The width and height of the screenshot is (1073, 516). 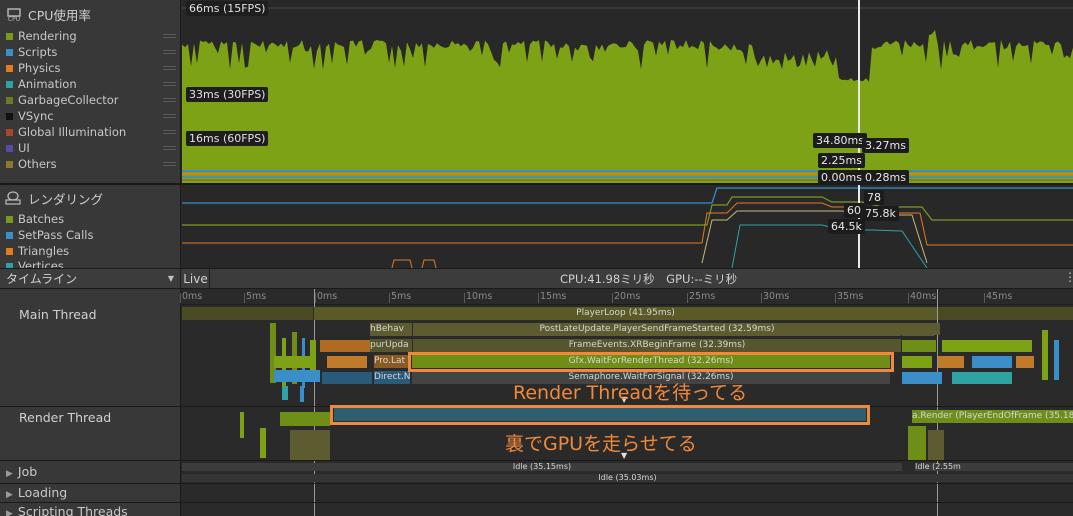 I want to click on ruler-tick-label: 20ms, so click(x=627, y=296).